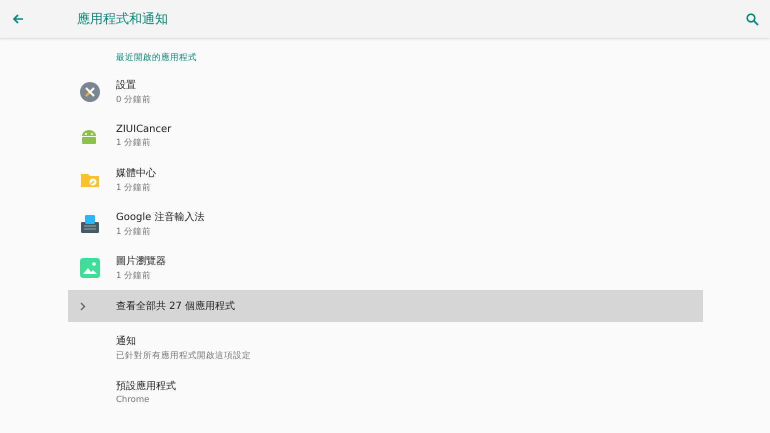  Describe the element at coordinates (90, 92) in the screenshot. I see `tools-icon` at that location.